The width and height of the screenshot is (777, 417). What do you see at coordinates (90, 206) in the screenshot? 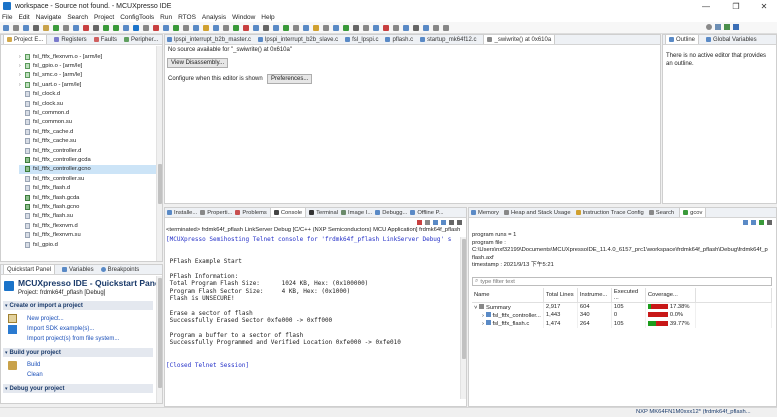
I see `tree-item: fsl_ftfx_flash.gcno` at bounding box center [90, 206].